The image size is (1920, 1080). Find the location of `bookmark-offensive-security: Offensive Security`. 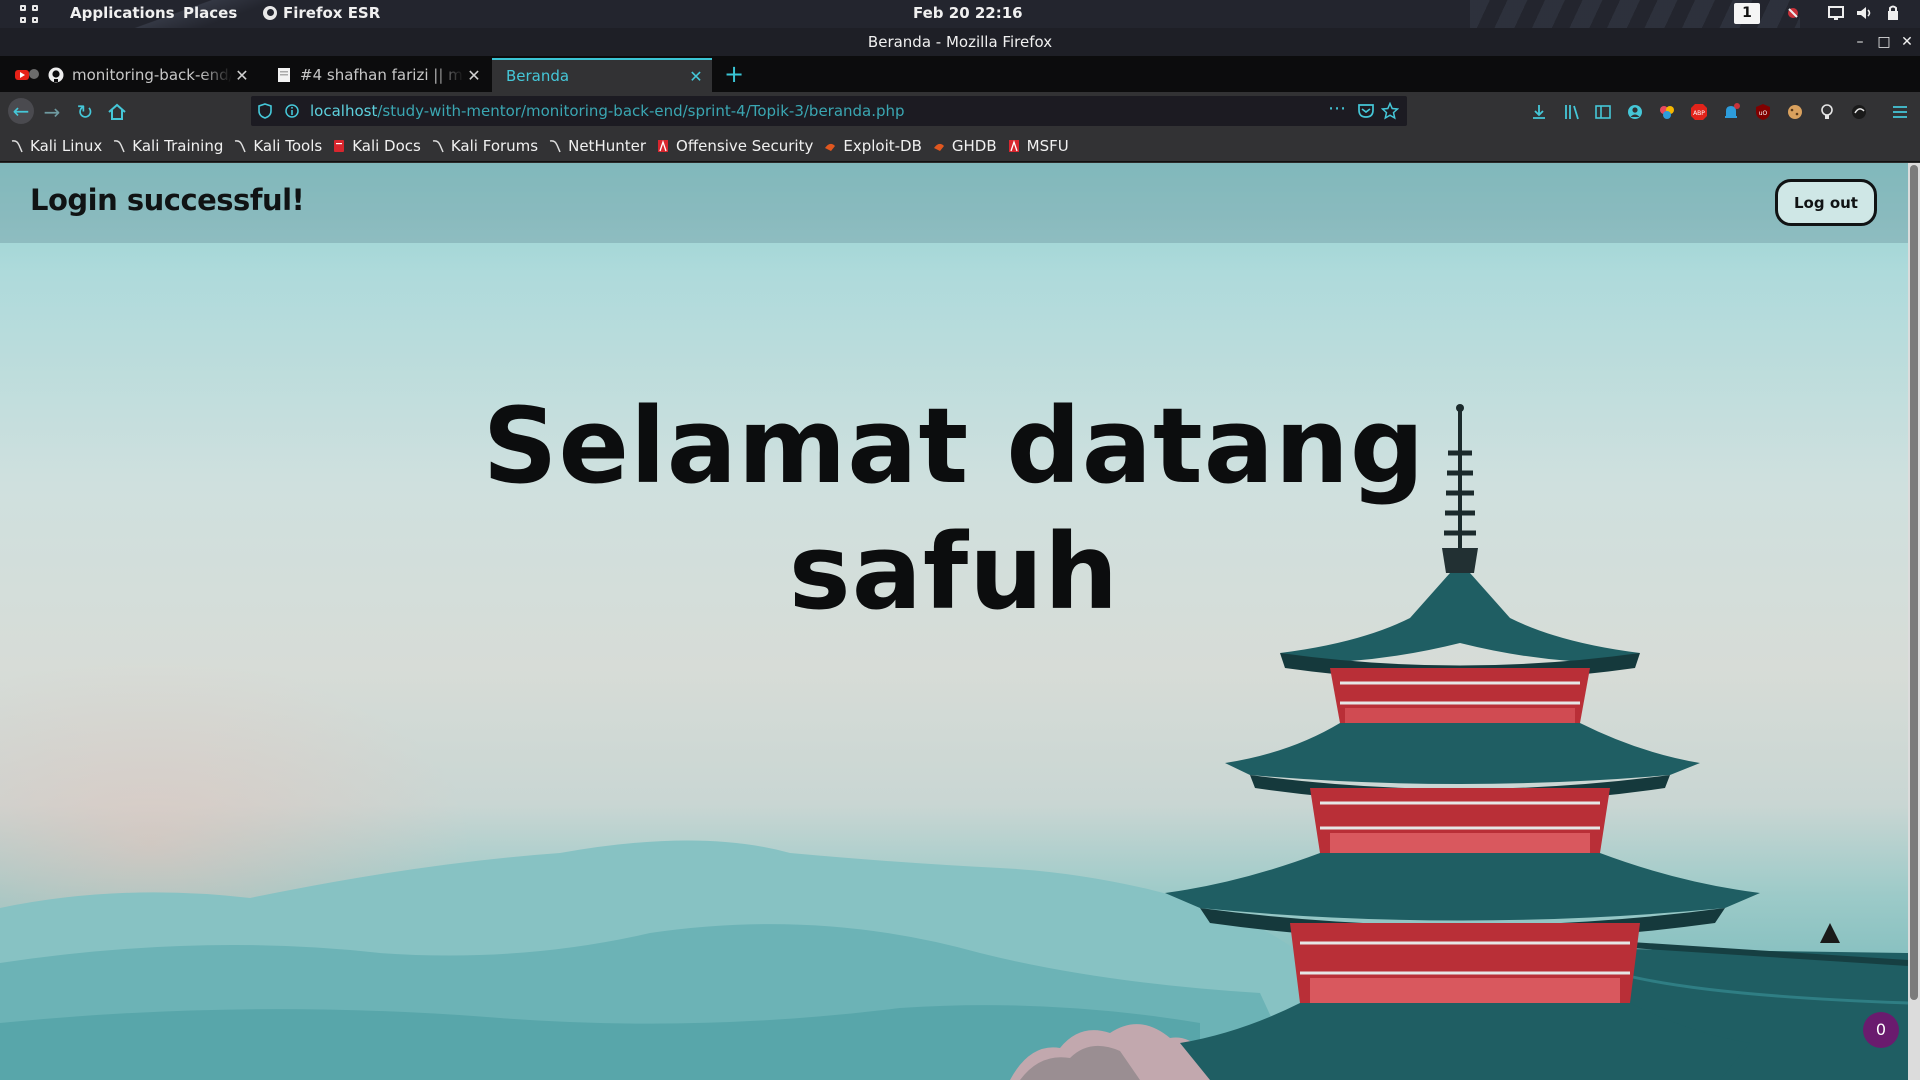

bookmark-offensive-security: Offensive Security is located at coordinates (735, 146).